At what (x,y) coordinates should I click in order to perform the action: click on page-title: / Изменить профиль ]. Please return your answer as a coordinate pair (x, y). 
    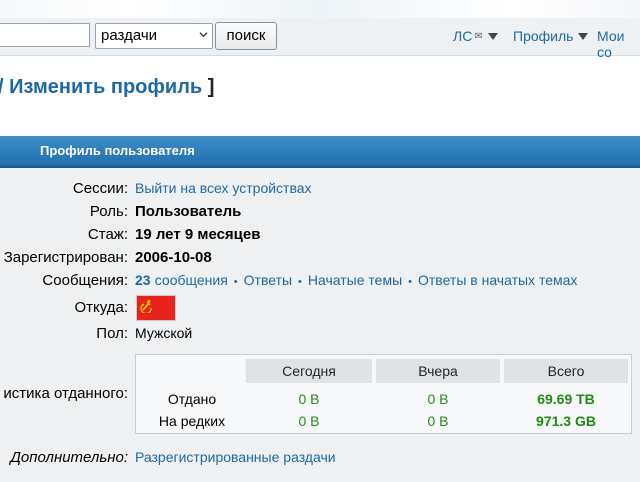
    Looking at the image, I should click on (107, 87).